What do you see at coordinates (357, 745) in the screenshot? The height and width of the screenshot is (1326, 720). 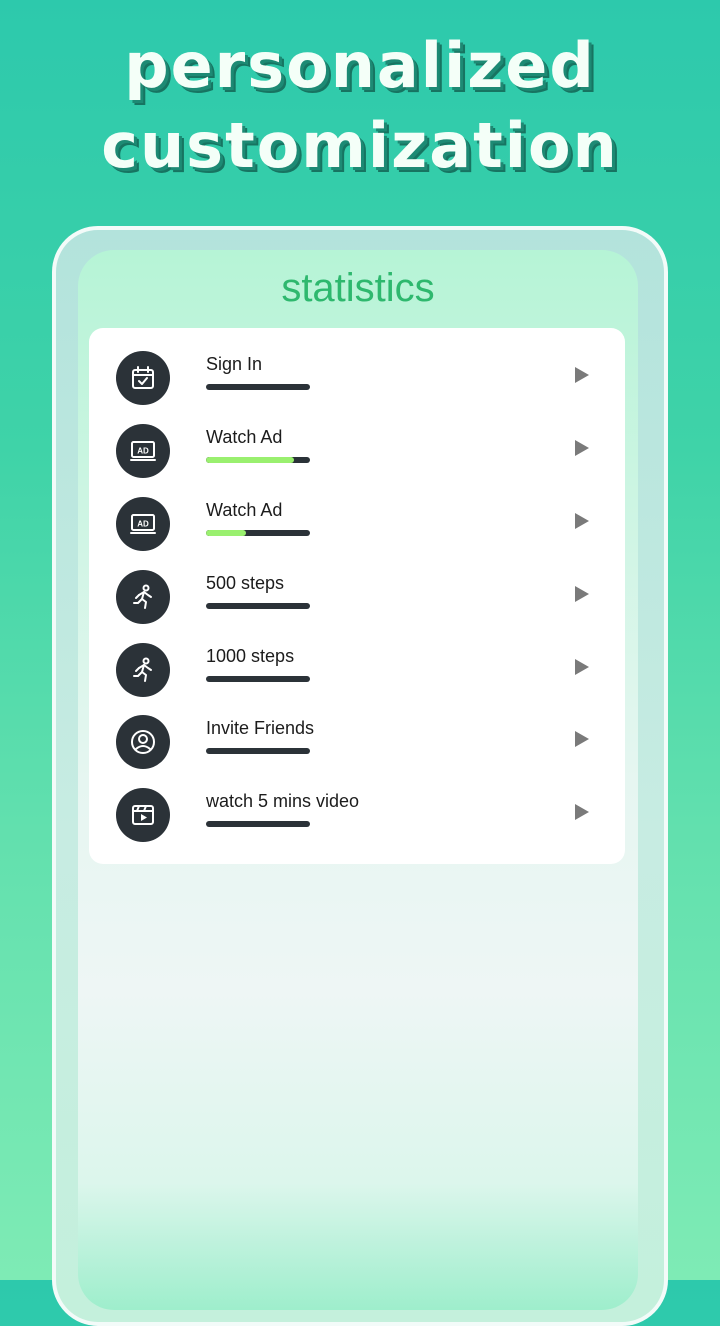 I see `task-row-invite-friends: Invite Friends` at bounding box center [357, 745].